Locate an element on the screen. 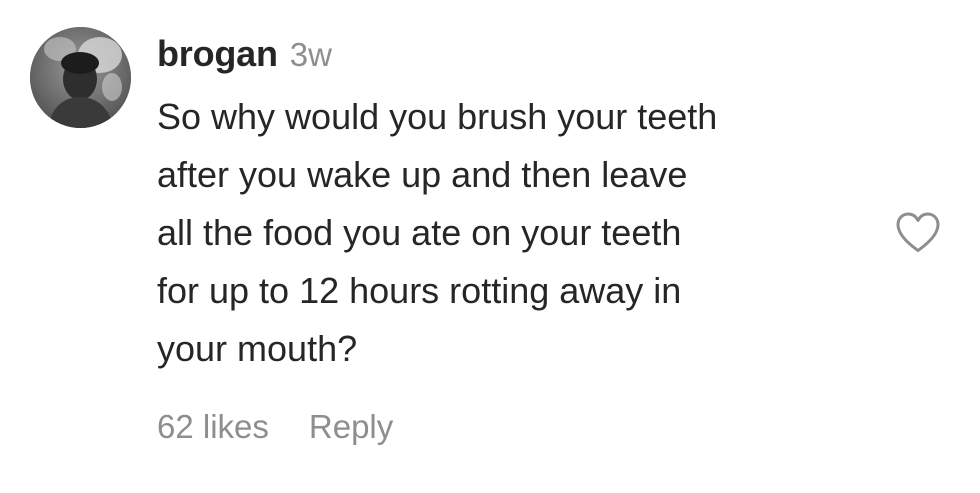 The width and height of the screenshot is (980, 493). comment-text-line: all the food you ate on your teeth is located at coordinates (419, 232).